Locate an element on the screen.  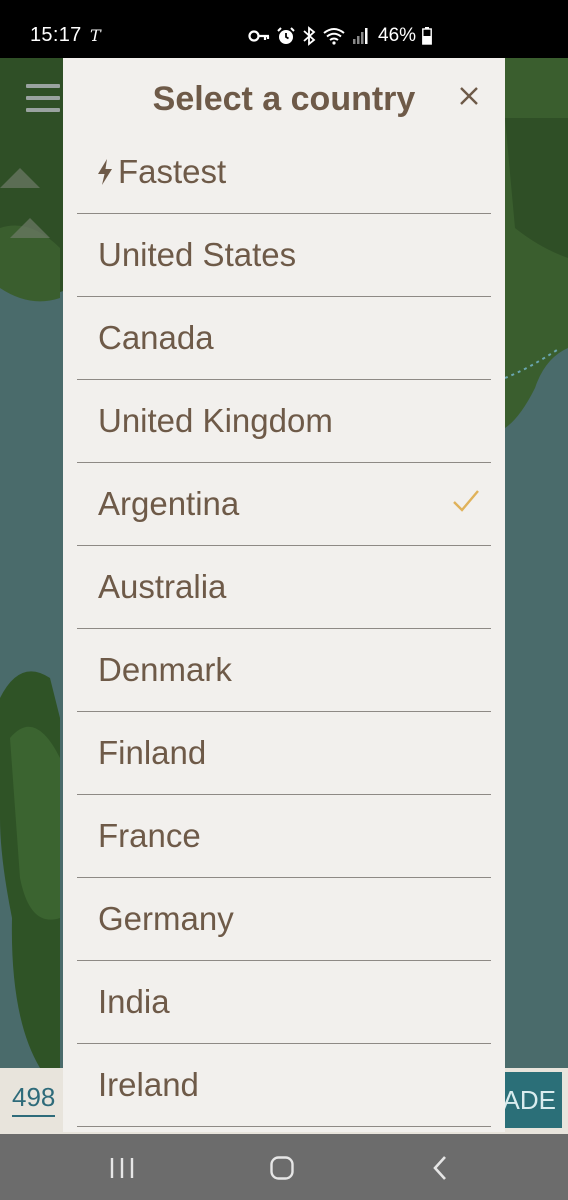
close-icon is located at coordinates (469, 96).